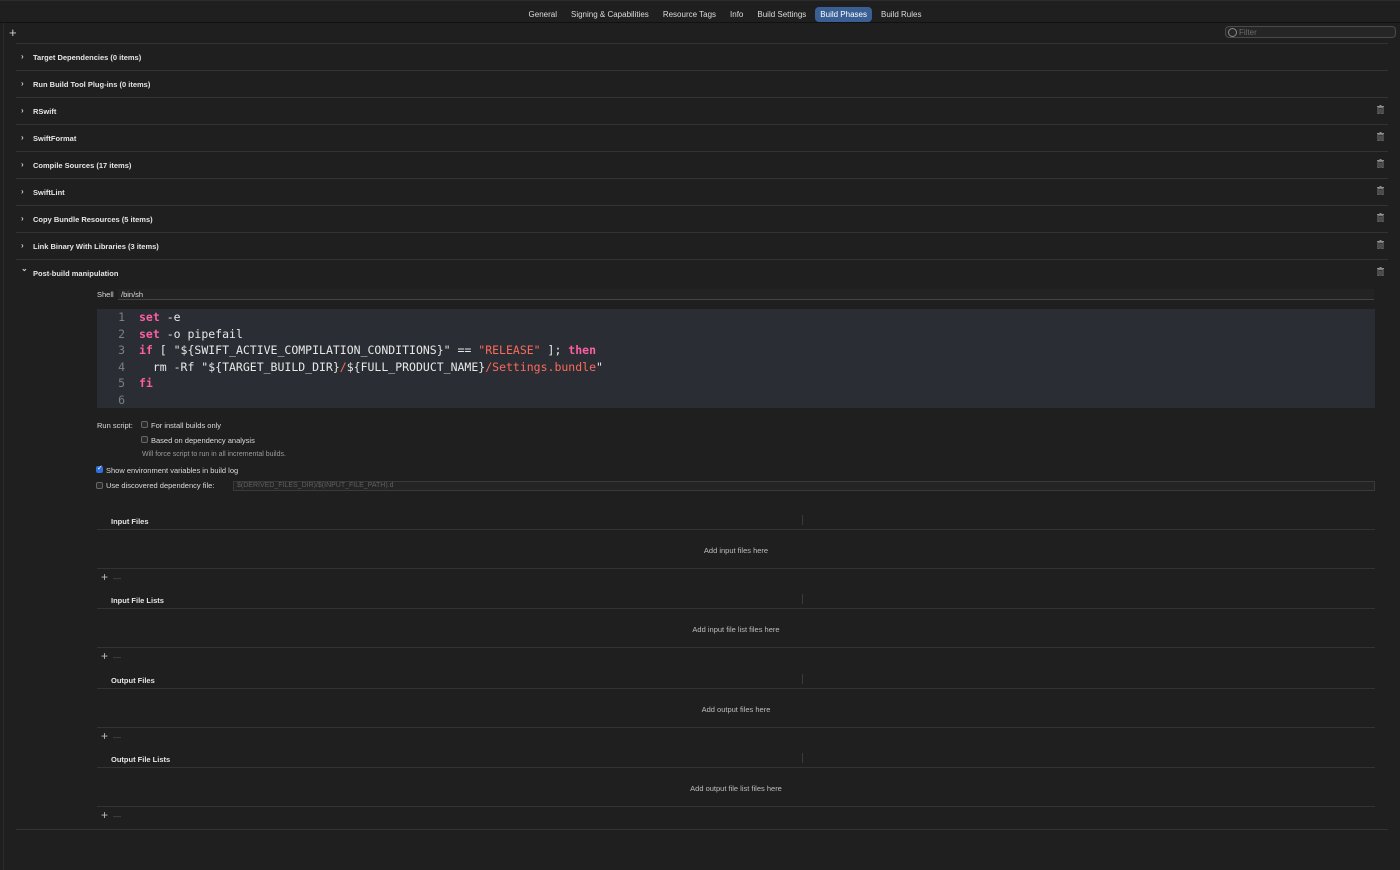  Describe the element at coordinates (55, 138) in the screenshot. I see `build-phase-title: SwiftFormat` at that location.